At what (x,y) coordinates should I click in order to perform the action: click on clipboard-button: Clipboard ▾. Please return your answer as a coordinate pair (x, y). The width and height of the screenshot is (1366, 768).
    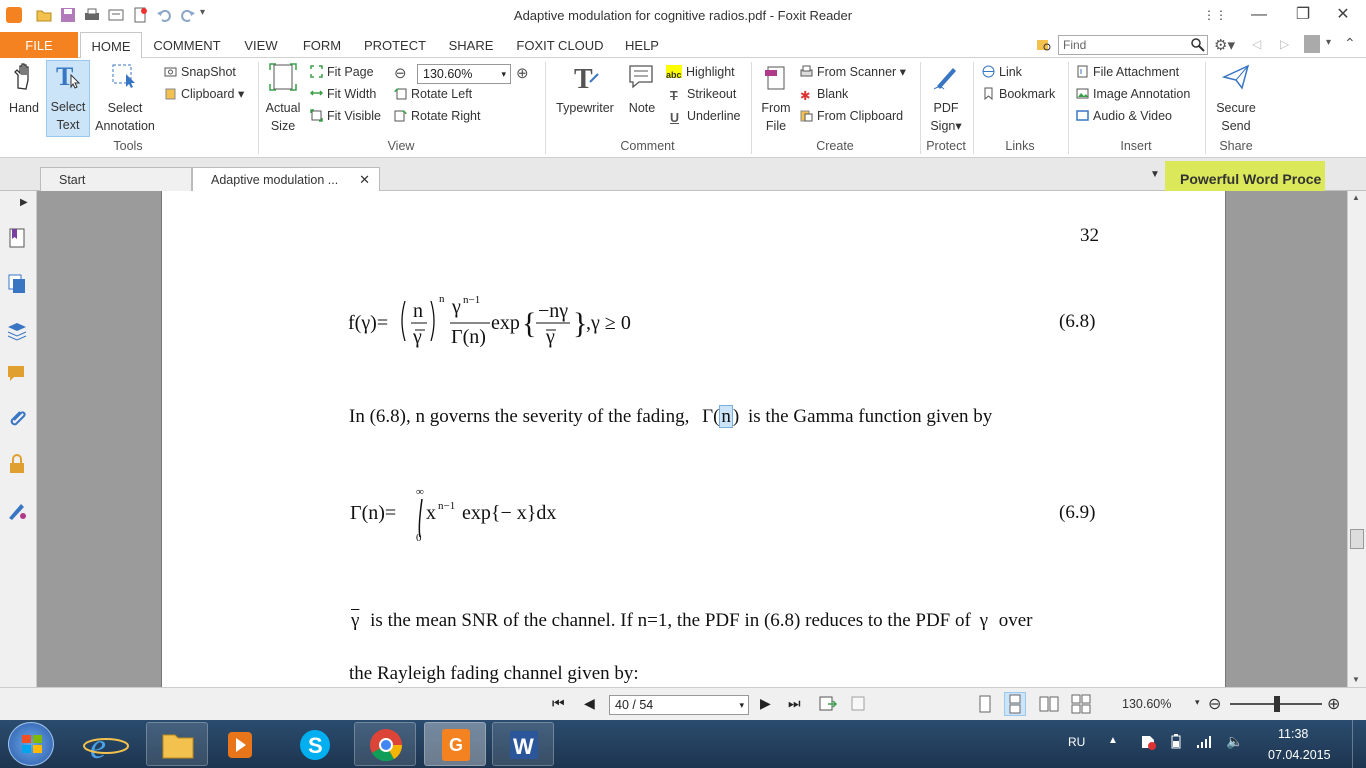
    Looking at the image, I should click on (204, 94).